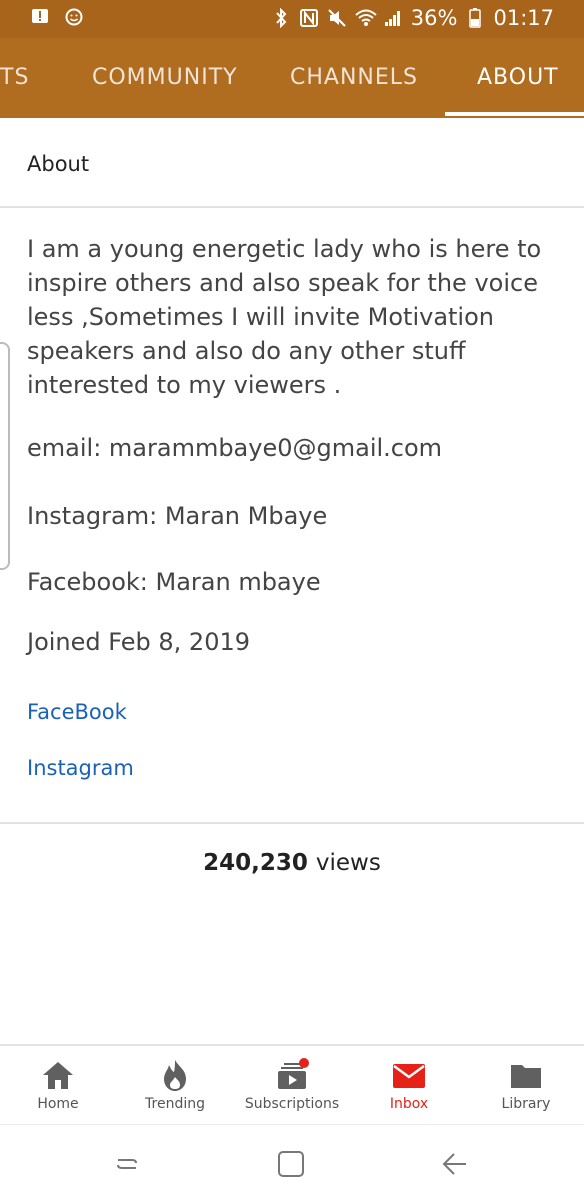 The width and height of the screenshot is (584, 1200). What do you see at coordinates (14, 78) in the screenshot?
I see `tab-posts: TS` at bounding box center [14, 78].